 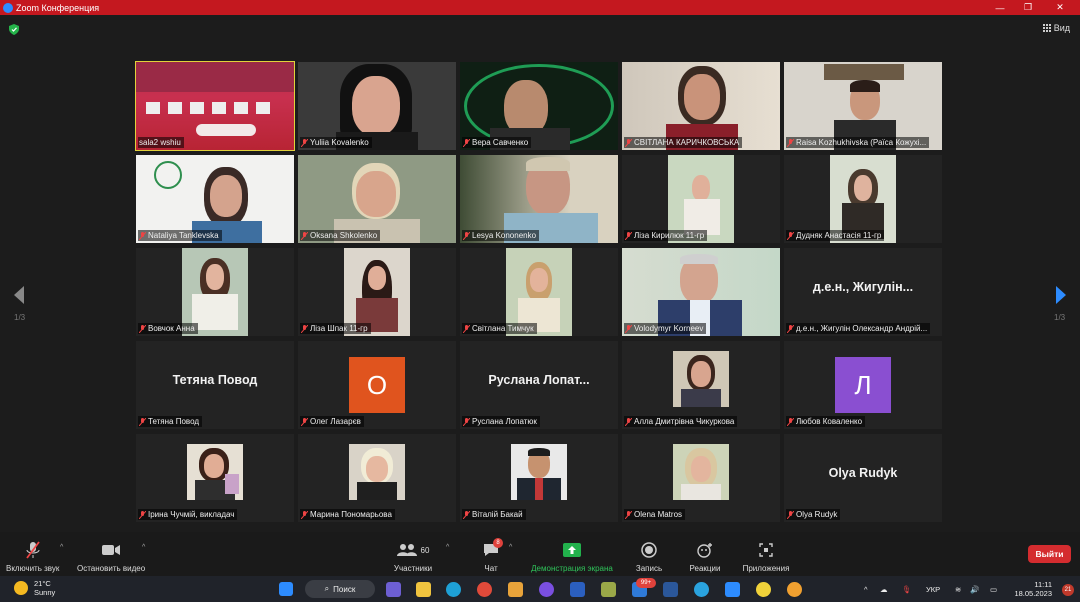 What do you see at coordinates (501, 235) in the screenshot?
I see `participant-name: Lesya Kononenko` at bounding box center [501, 235].